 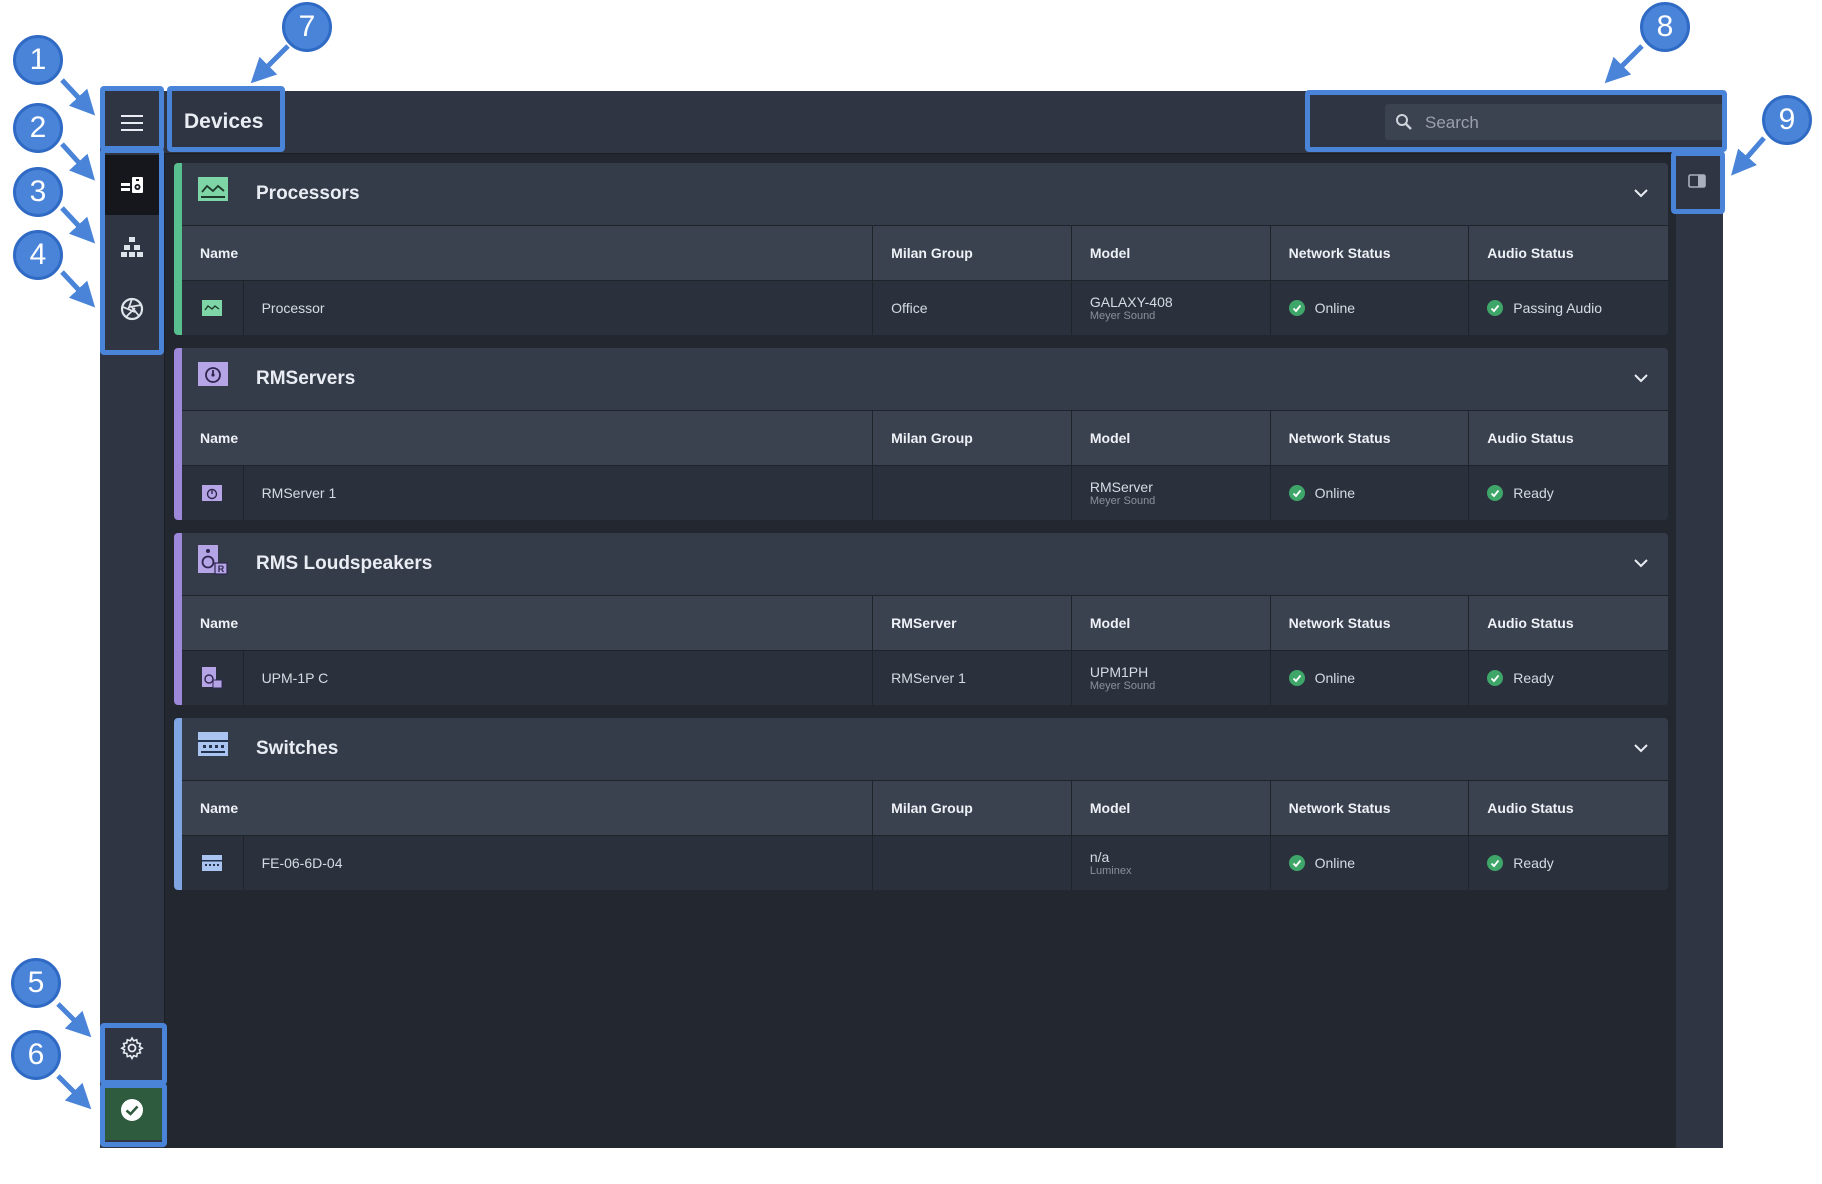 What do you see at coordinates (1787, 120) in the screenshot?
I see `callout-9: 9` at bounding box center [1787, 120].